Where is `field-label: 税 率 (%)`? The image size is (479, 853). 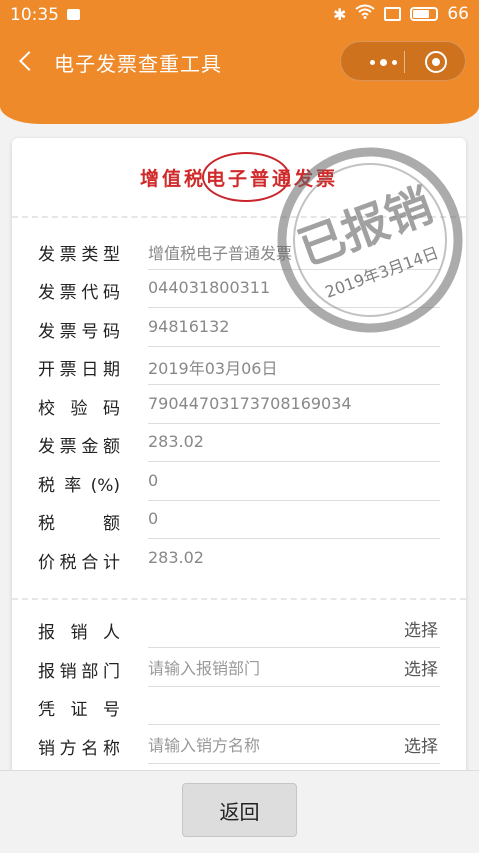
field-label: 税 率 (%) is located at coordinates (79, 486).